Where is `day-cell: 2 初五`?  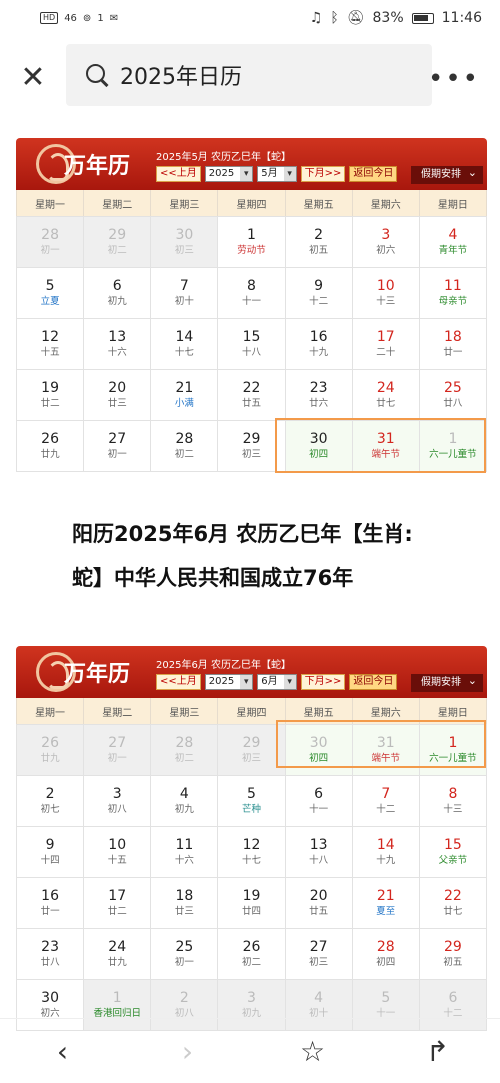
day-cell: 2 初五 is located at coordinates (319, 242).